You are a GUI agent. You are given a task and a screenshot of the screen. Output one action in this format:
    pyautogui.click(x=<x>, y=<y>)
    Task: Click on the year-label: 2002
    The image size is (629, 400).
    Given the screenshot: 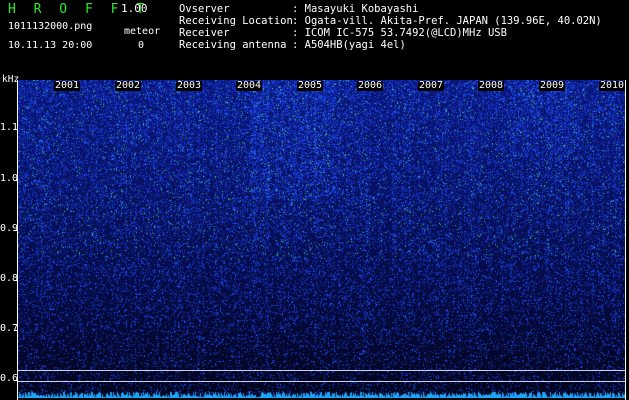 What is the action you would take?
    pyautogui.click(x=128, y=85)
    